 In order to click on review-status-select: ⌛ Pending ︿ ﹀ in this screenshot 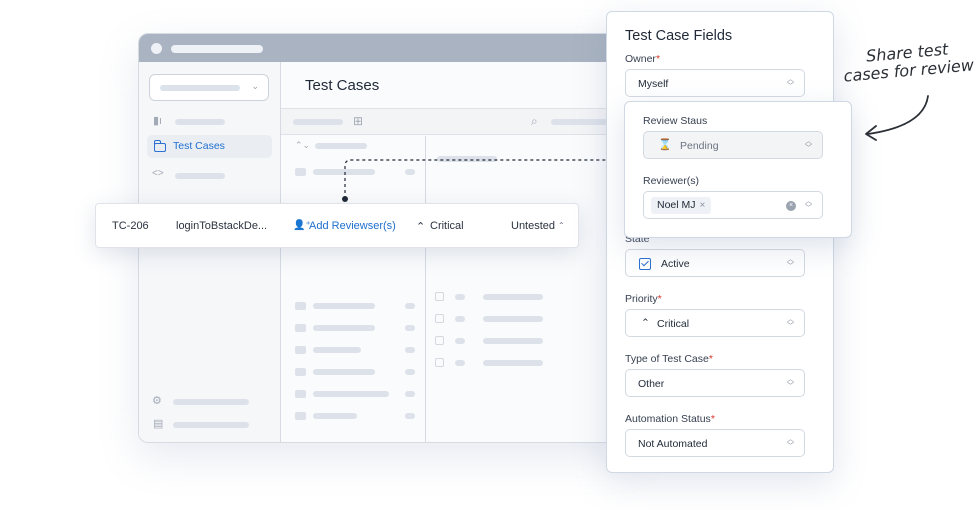, I will do `click(733, 145)`.